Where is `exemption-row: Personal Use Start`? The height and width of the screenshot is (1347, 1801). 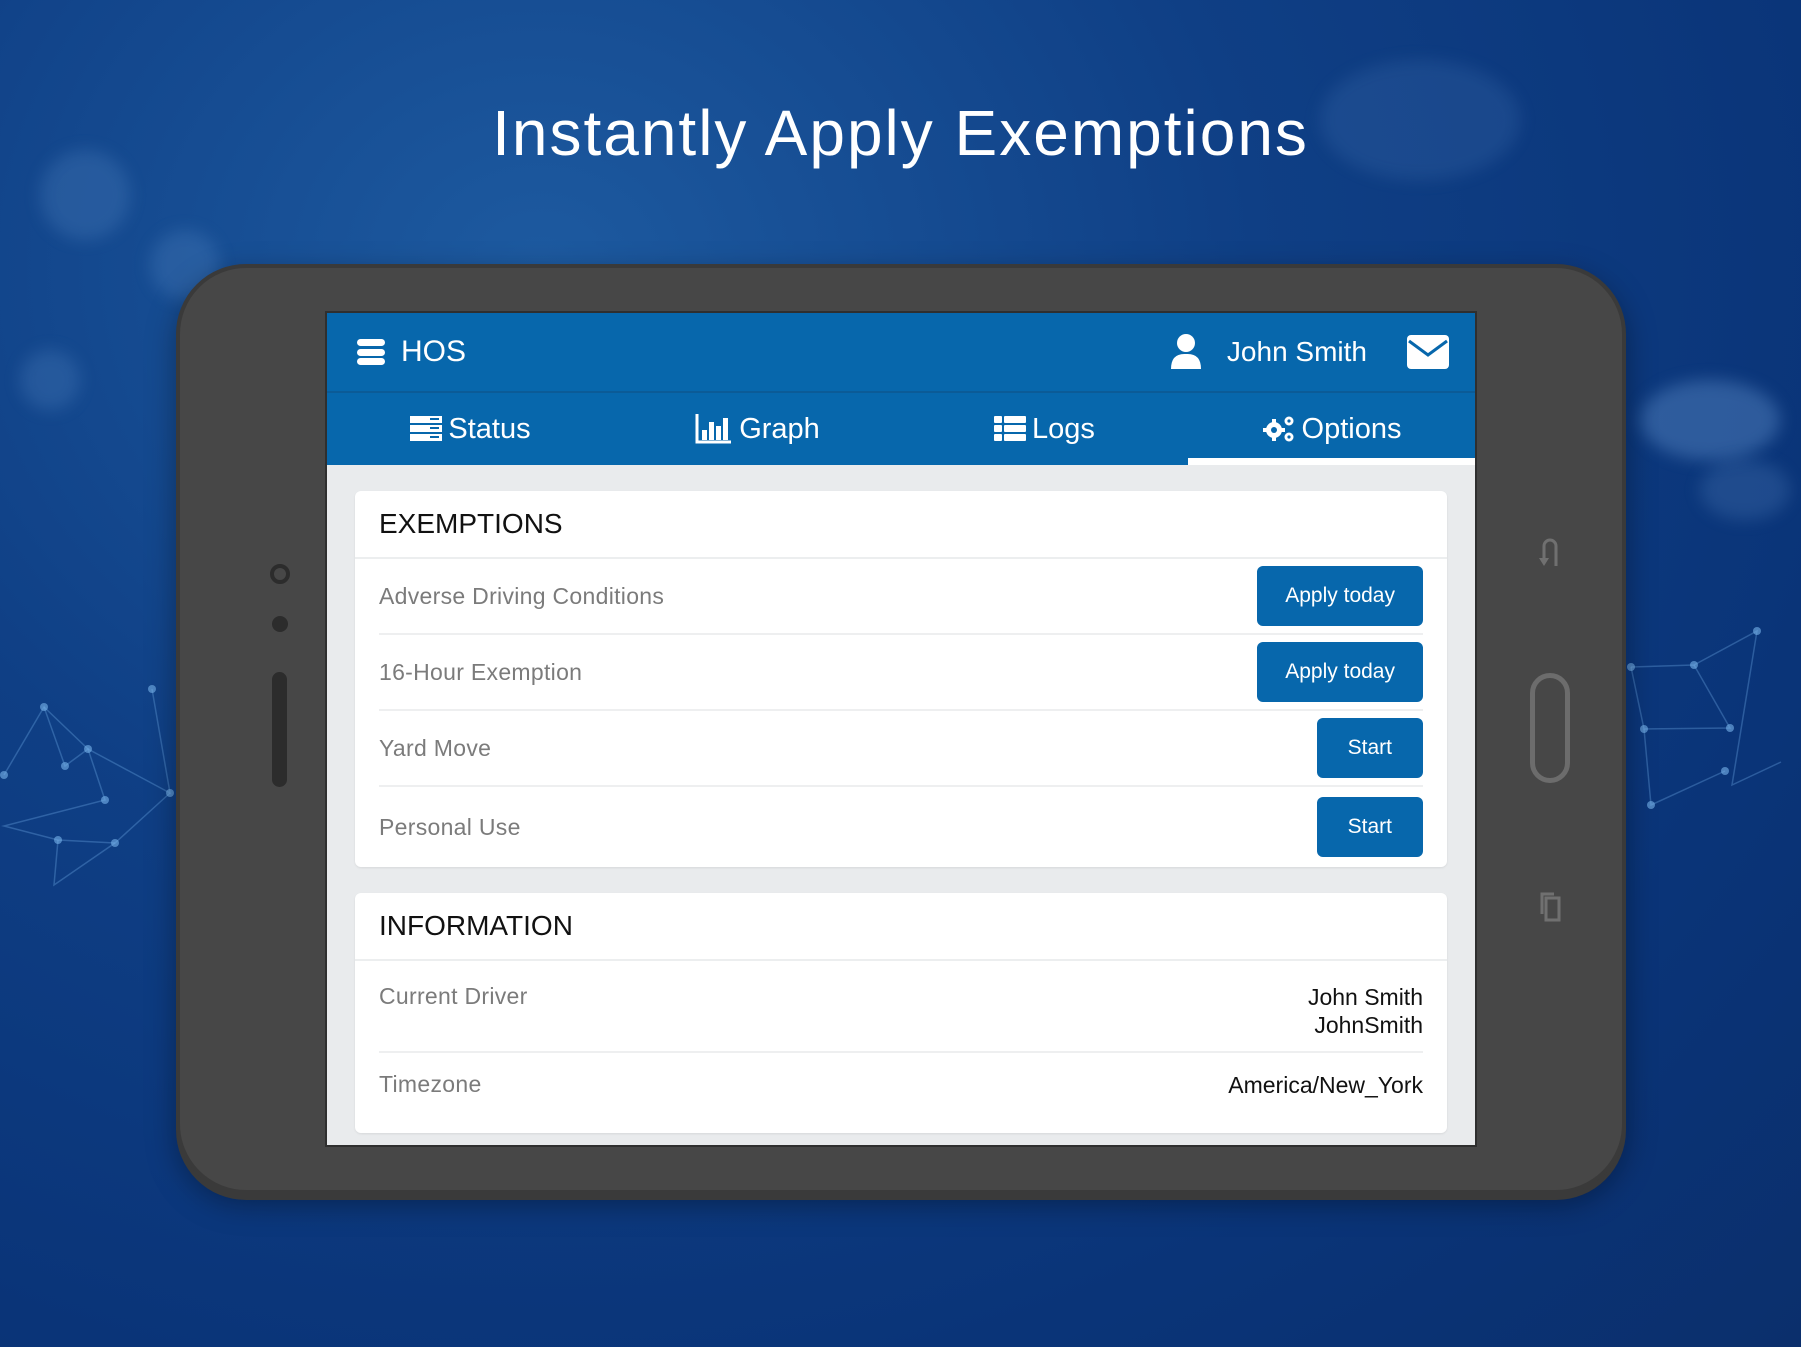 exemption-row: Personal Use Start is located at coordinates (901, 827).